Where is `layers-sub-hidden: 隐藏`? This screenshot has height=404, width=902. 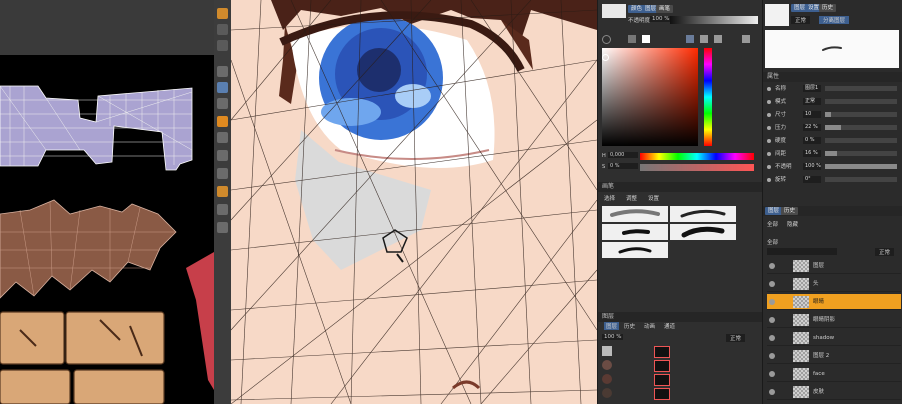
layers-sub-hidden: 隐藏 is located at coordinates (792, 224).